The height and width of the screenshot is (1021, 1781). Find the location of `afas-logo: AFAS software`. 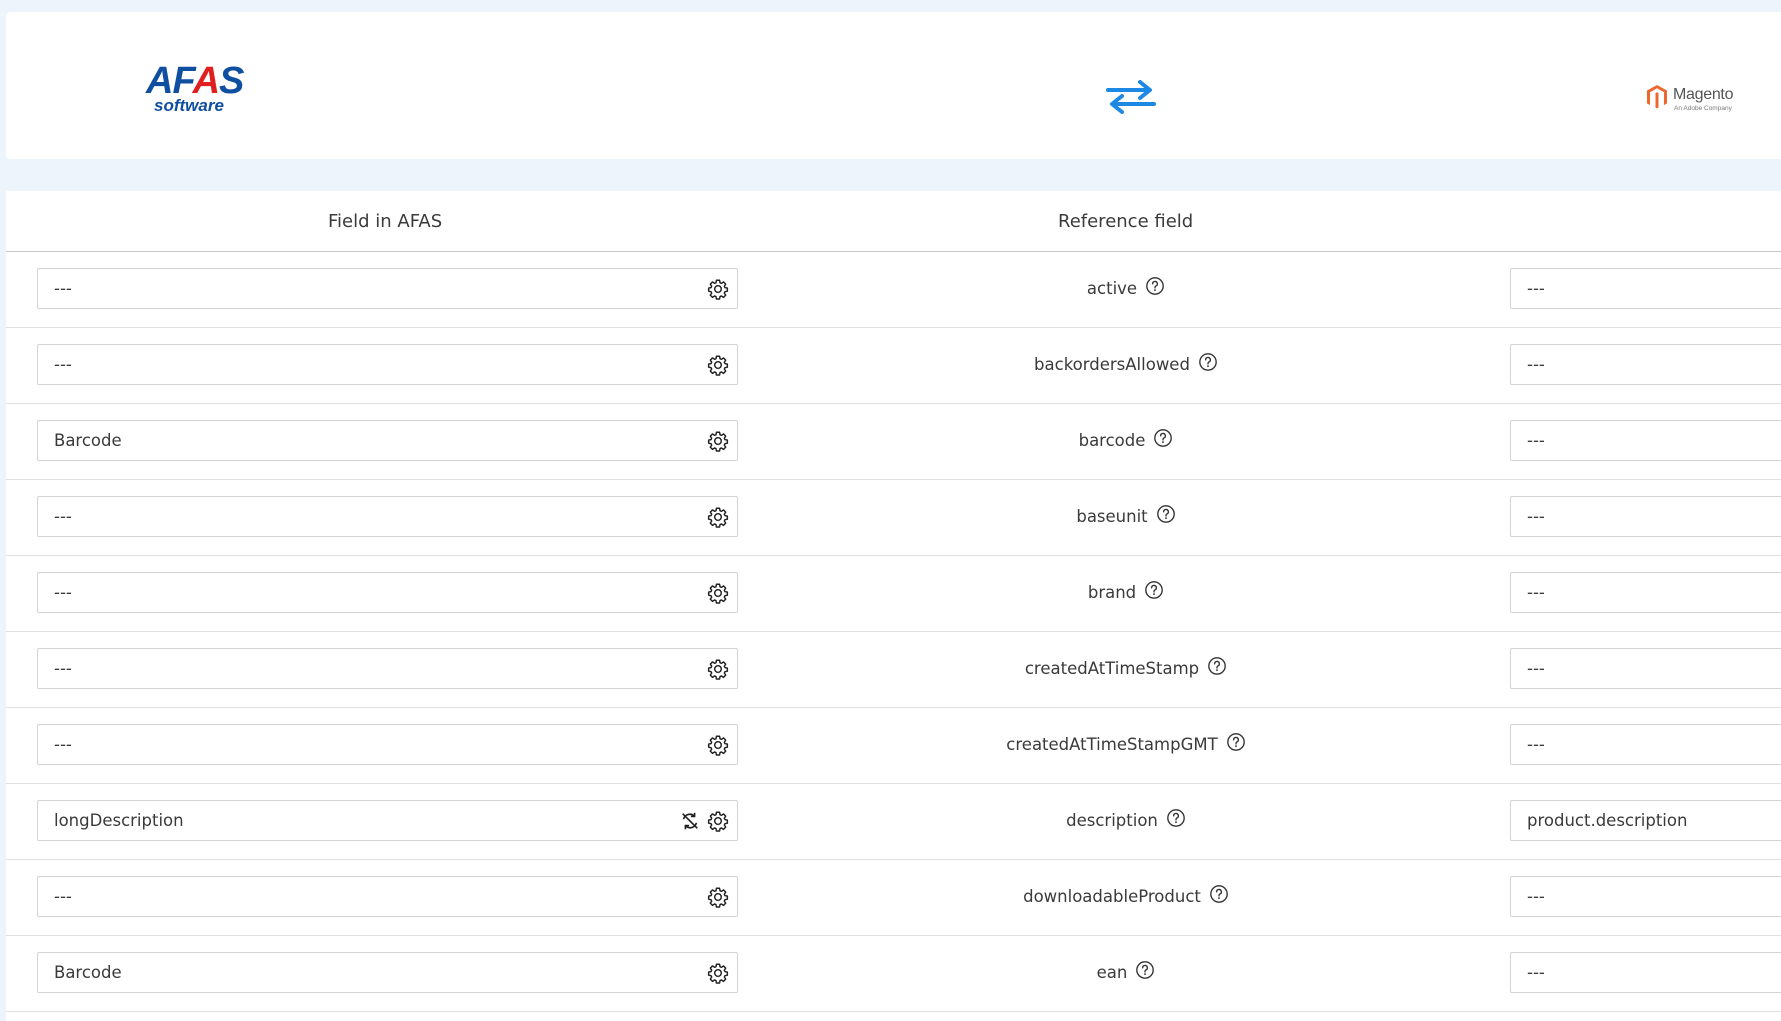

afas-logo: AFAS software is located at coordinates (195, 92).